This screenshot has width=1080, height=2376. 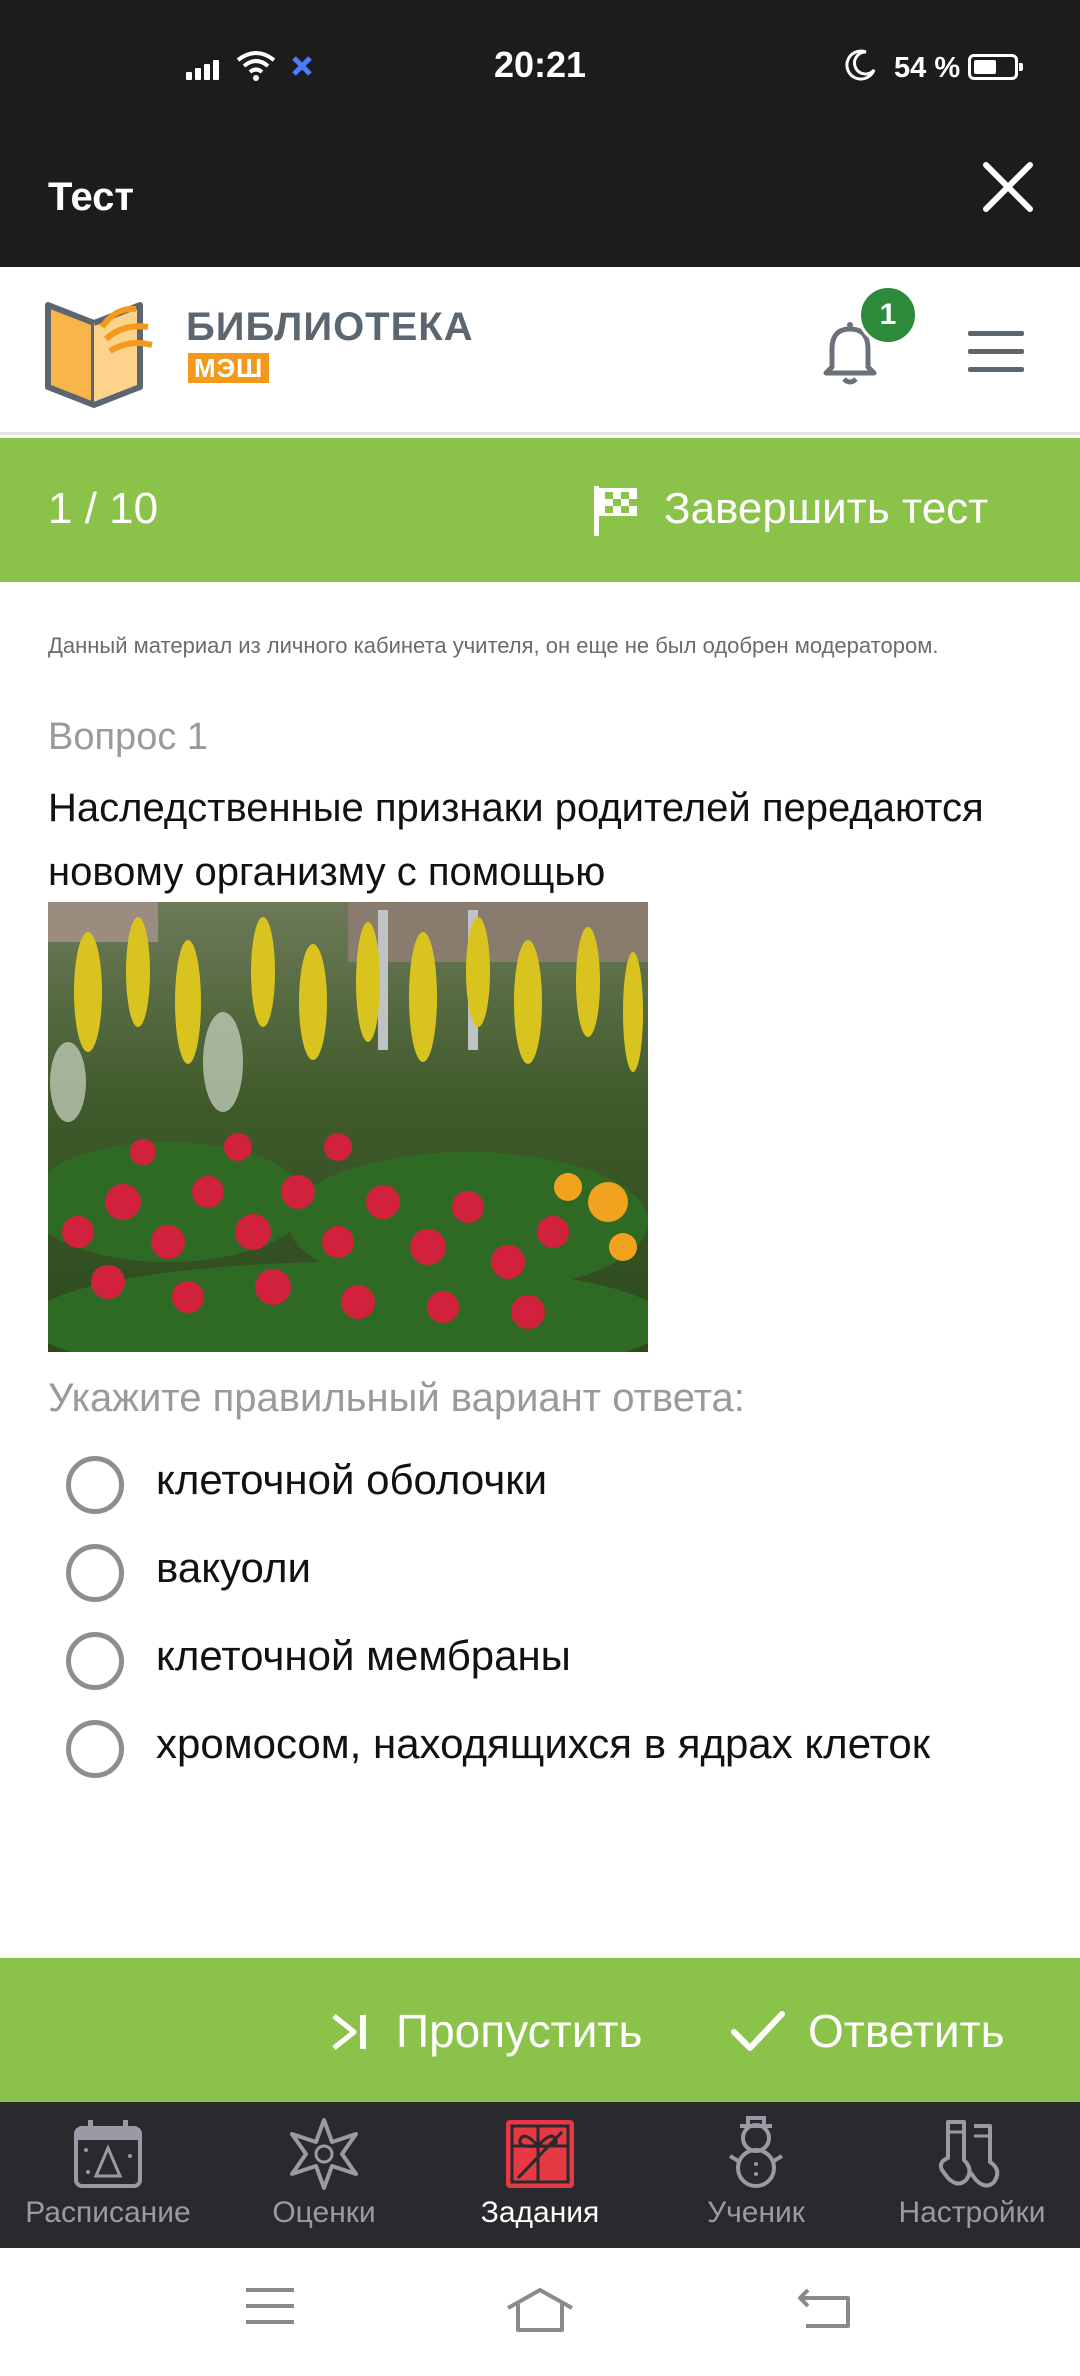 I want to click on screen-title: Тест, so click(x=91, y=197).